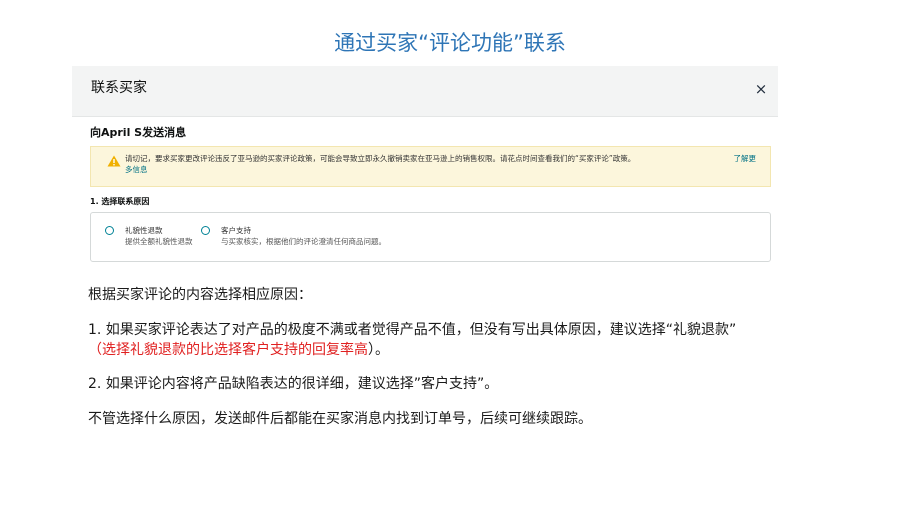  I want to click on recipient-heading: 向April S发送消息, so click(138, 132).